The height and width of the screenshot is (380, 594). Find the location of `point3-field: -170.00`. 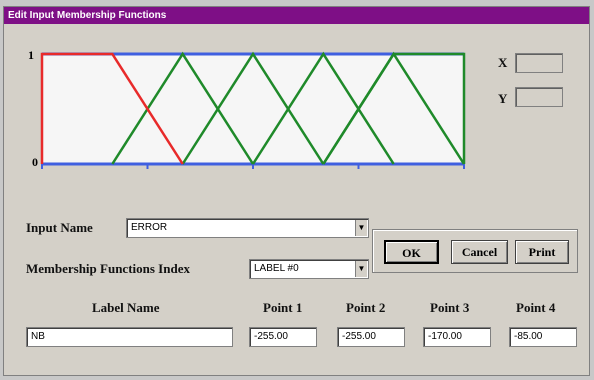

point3-field: -170.00 is located at coordinates (457, 337).